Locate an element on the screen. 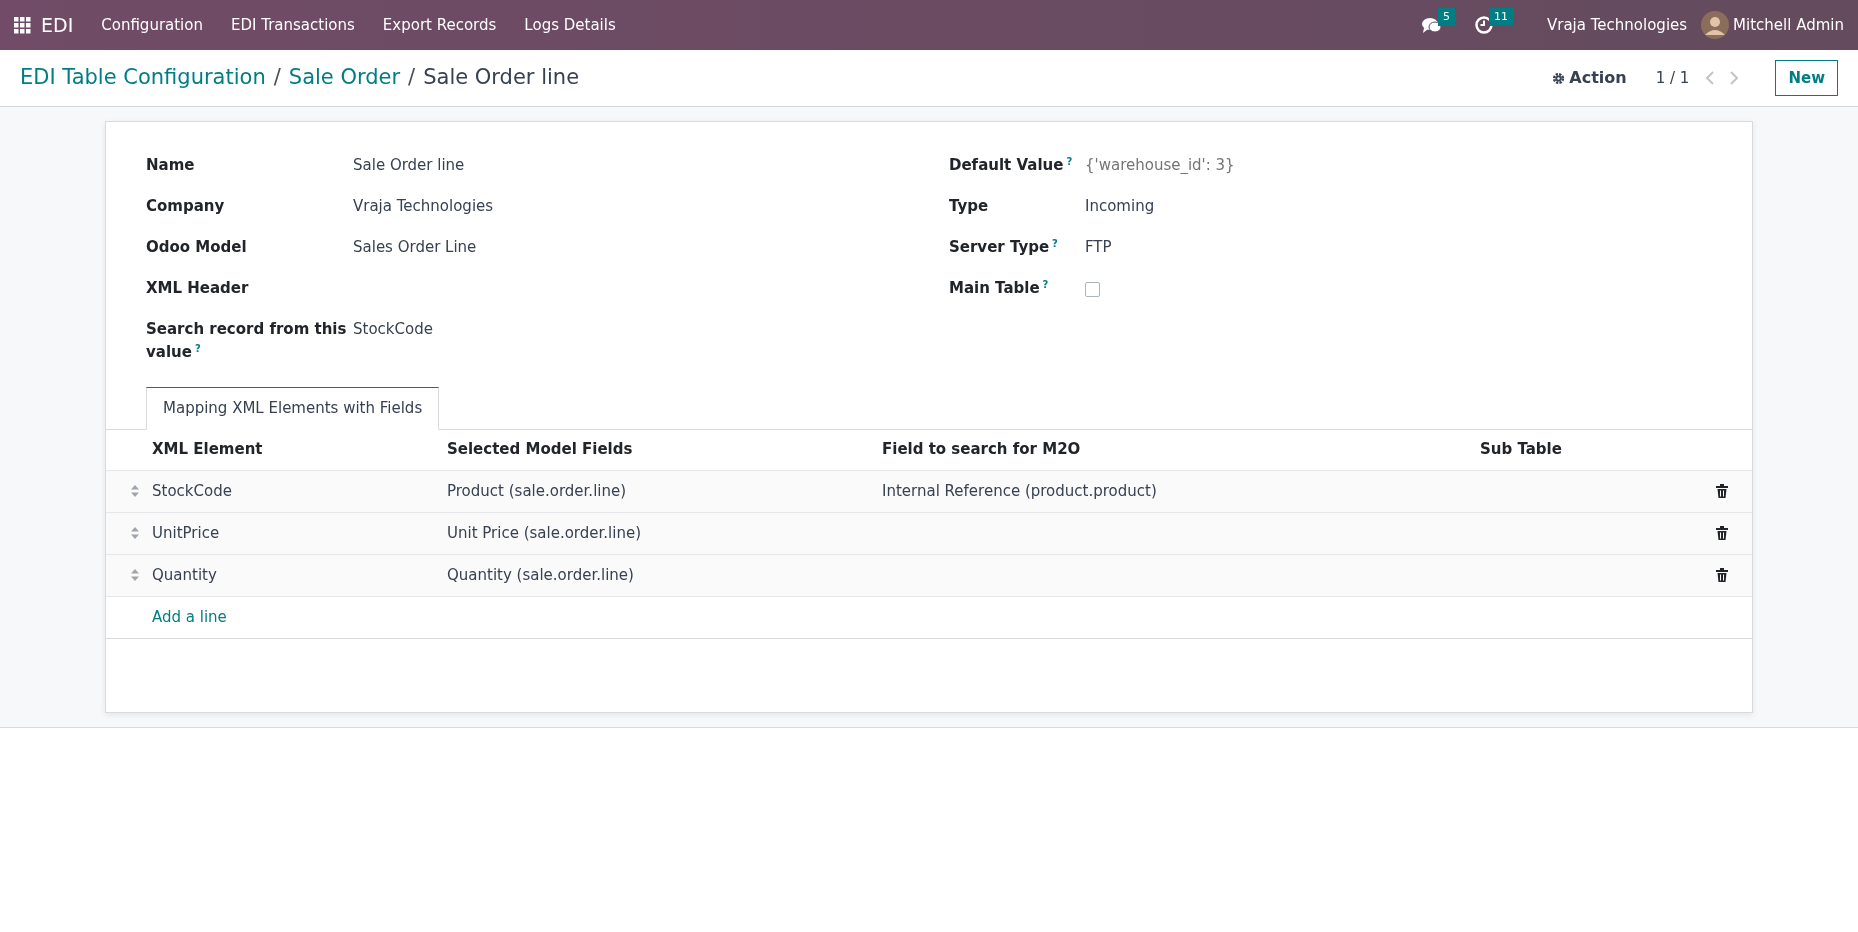  app-name: EDI is located at coordinates (59, 25).